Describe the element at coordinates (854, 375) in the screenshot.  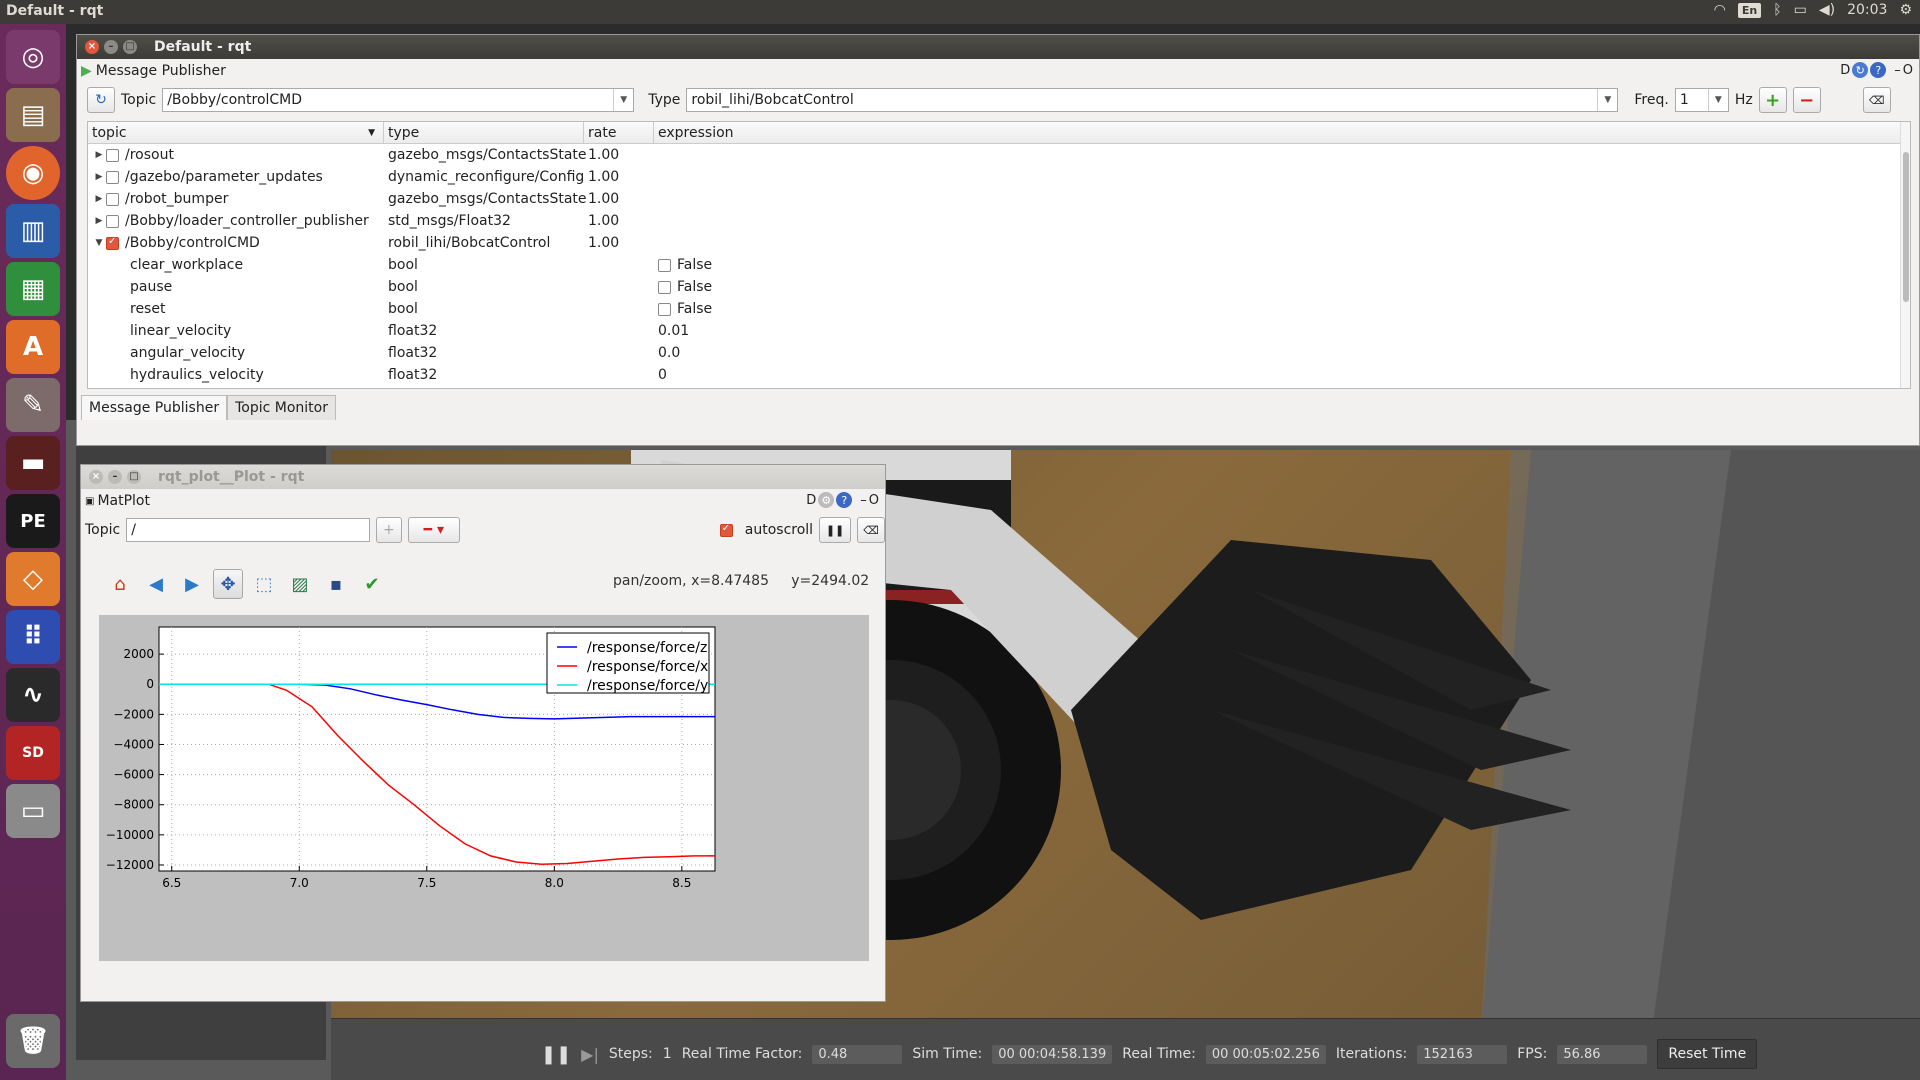
I see `field-expression: 0` at that location.